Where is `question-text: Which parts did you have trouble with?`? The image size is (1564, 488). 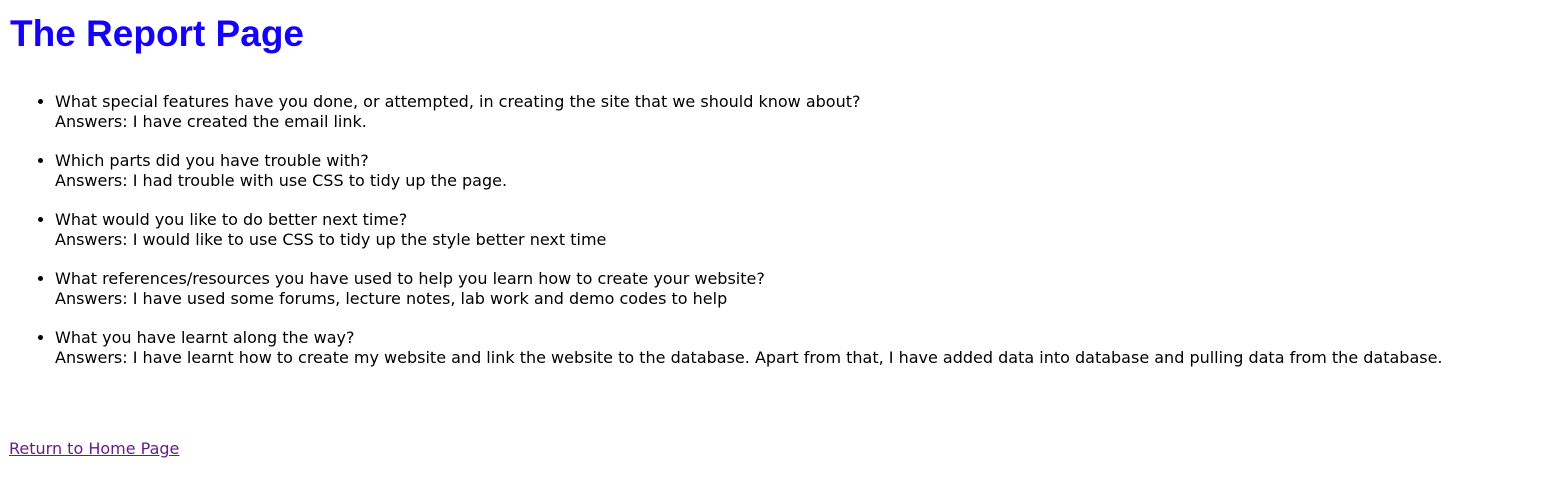
question-text: Which parts did you have trouble with? is located at coordinates (212, 160).